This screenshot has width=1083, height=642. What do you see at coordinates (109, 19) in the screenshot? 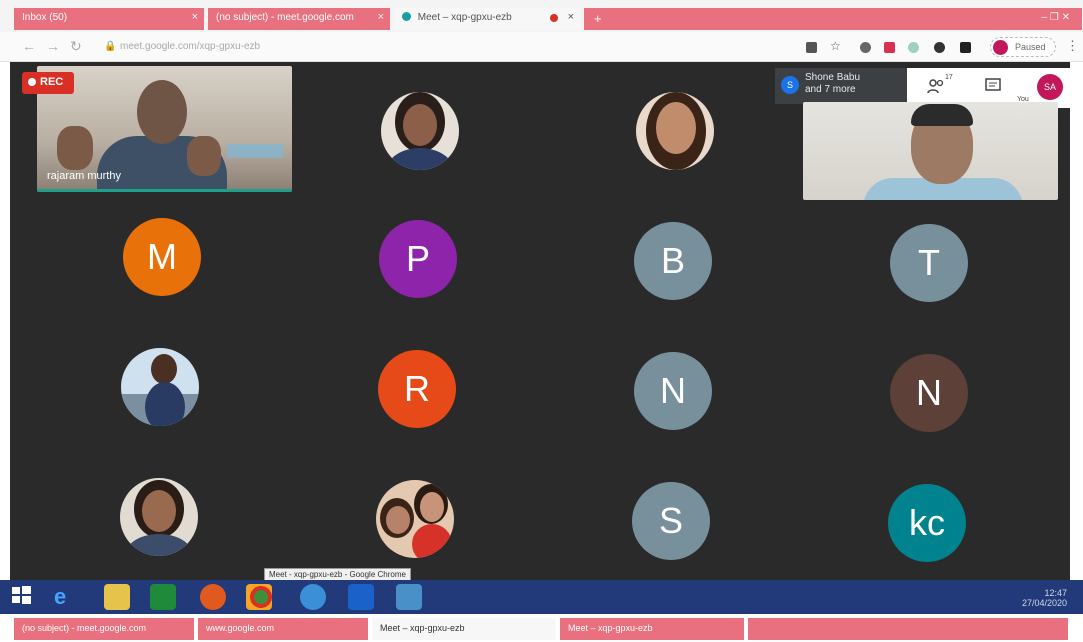
I see `tab-inbox: Inbox (50) ×` at bounding box center [109, 19].